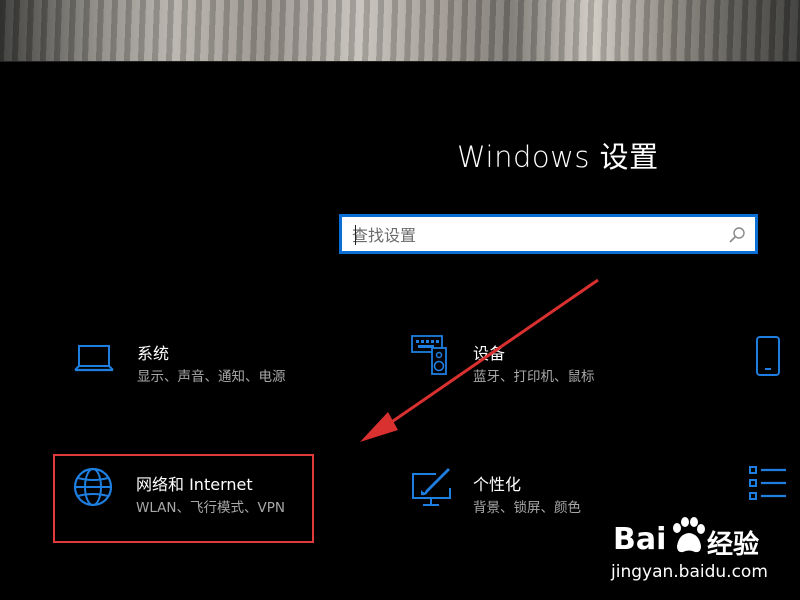 This screenshot has height=600, width=800. I want to click on paint-monitor-icon, so click(431, 487).